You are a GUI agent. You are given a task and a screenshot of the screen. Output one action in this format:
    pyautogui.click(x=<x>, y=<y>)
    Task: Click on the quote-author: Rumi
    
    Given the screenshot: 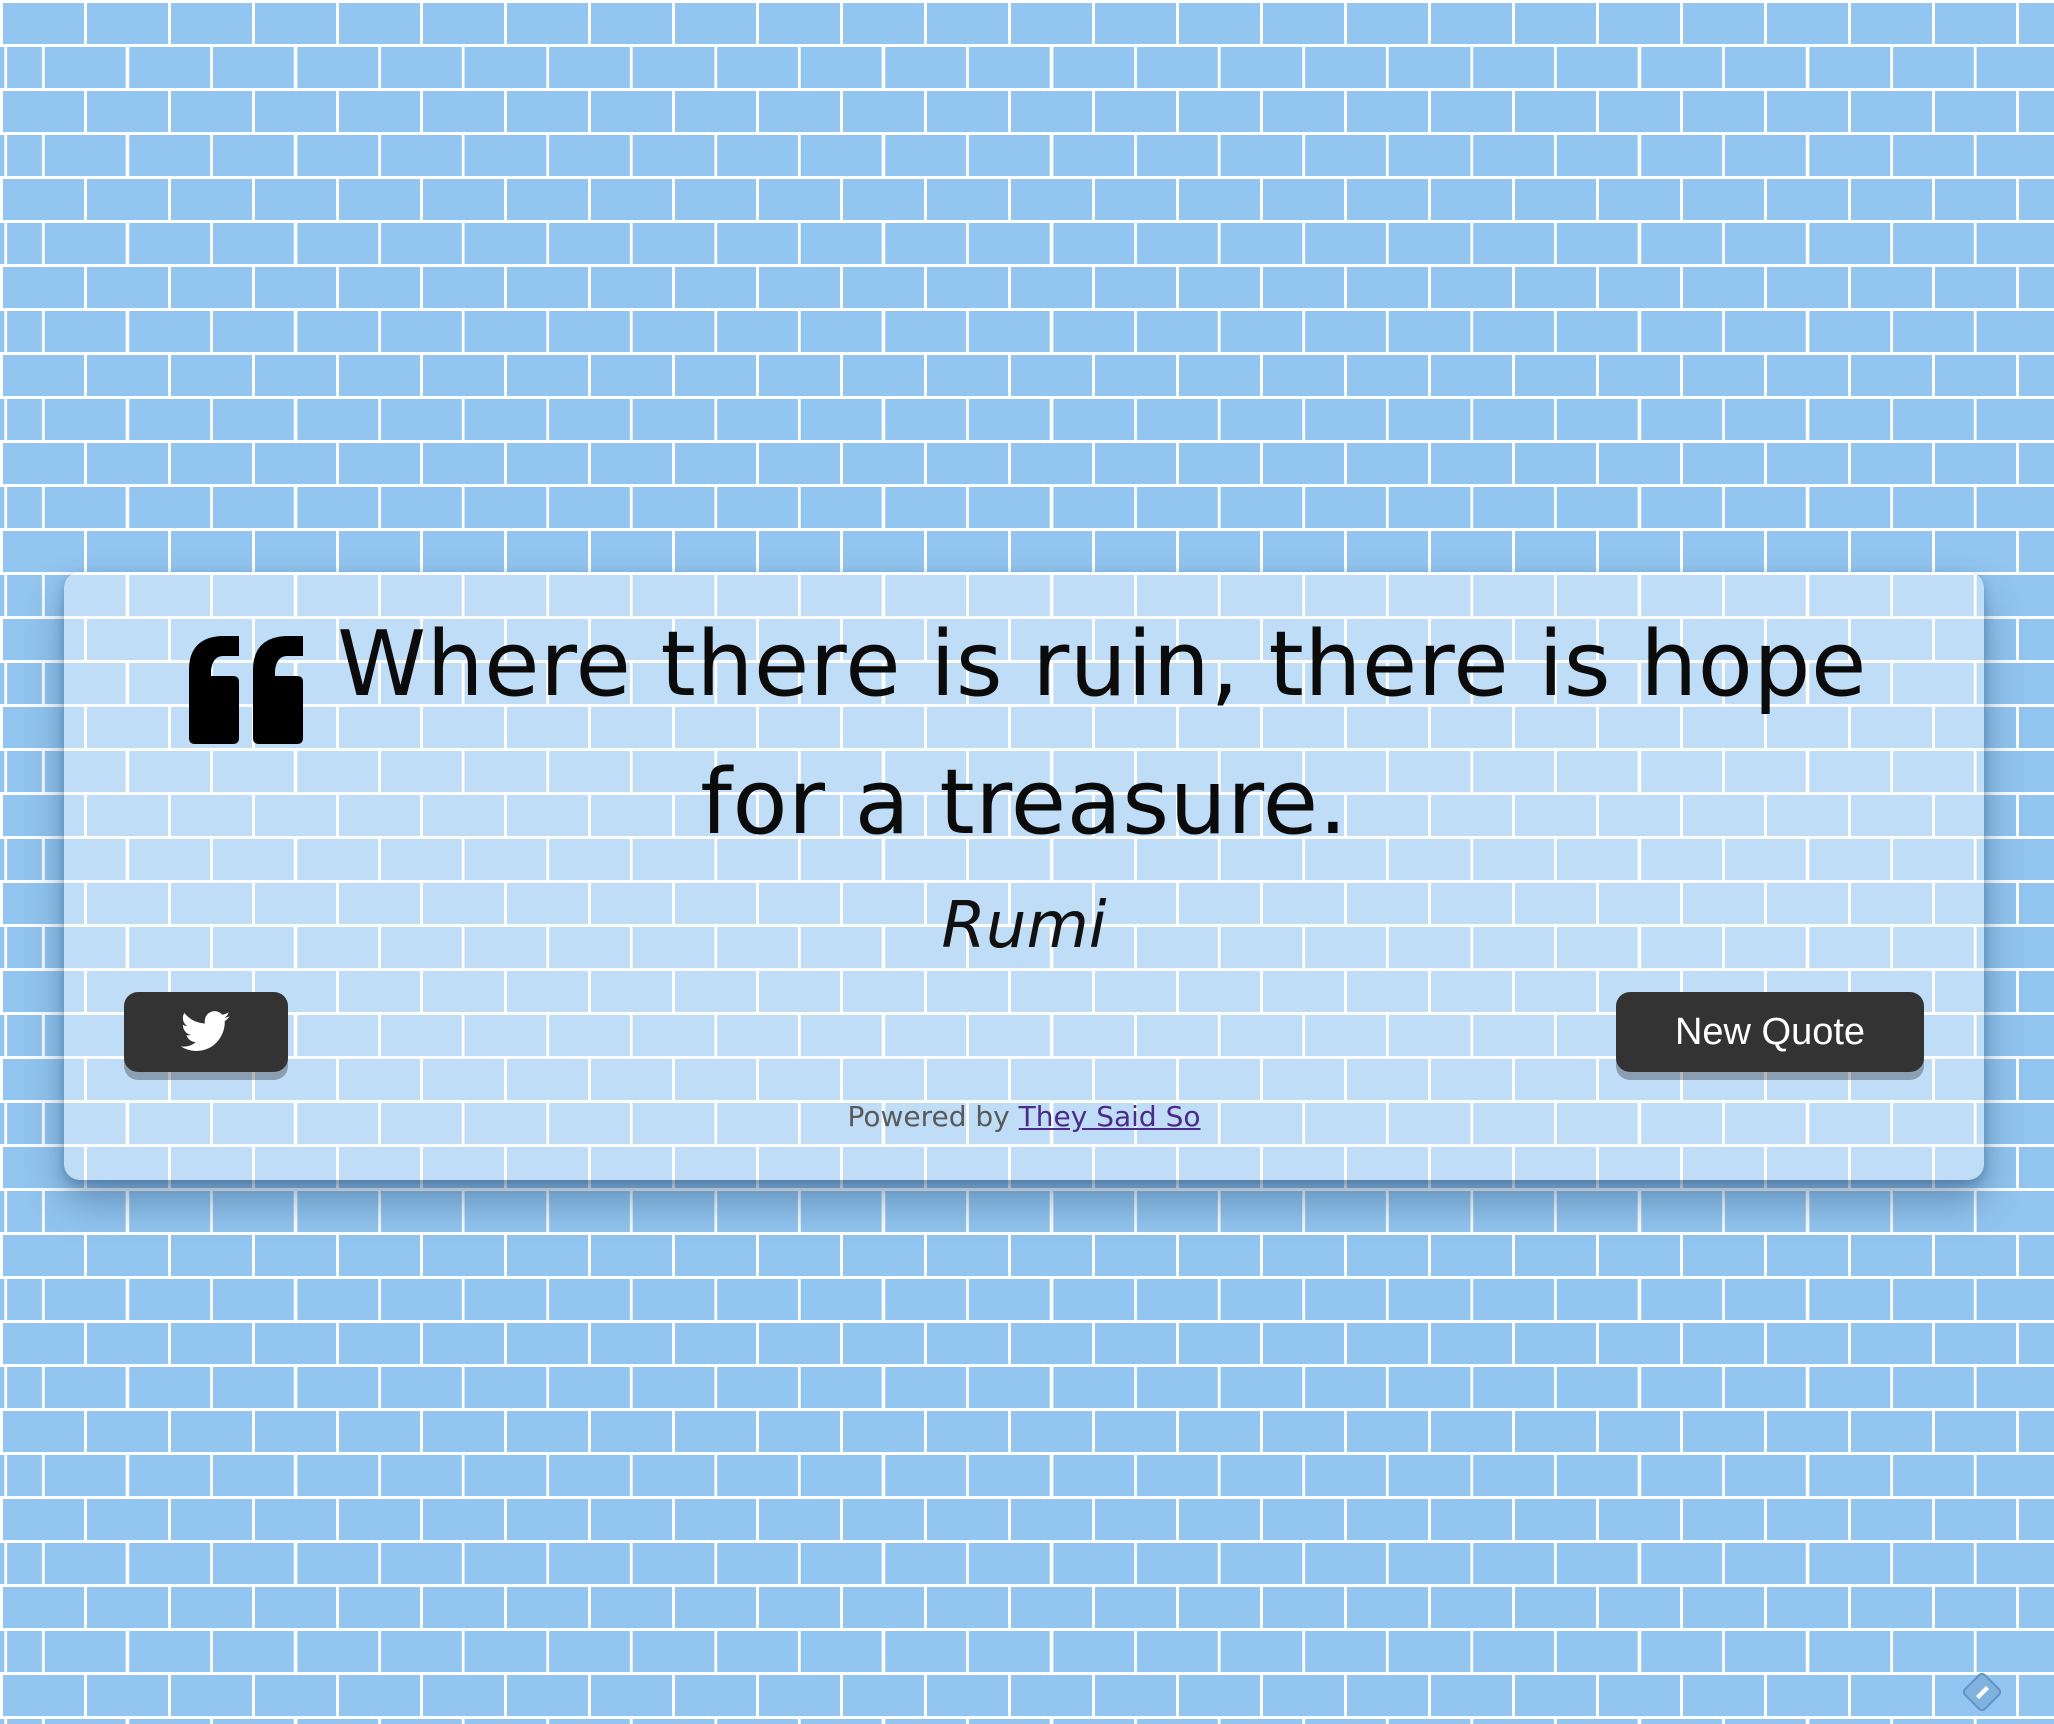 What is the action you would take?
    pyautogui.click(x=1024, y=926)
    